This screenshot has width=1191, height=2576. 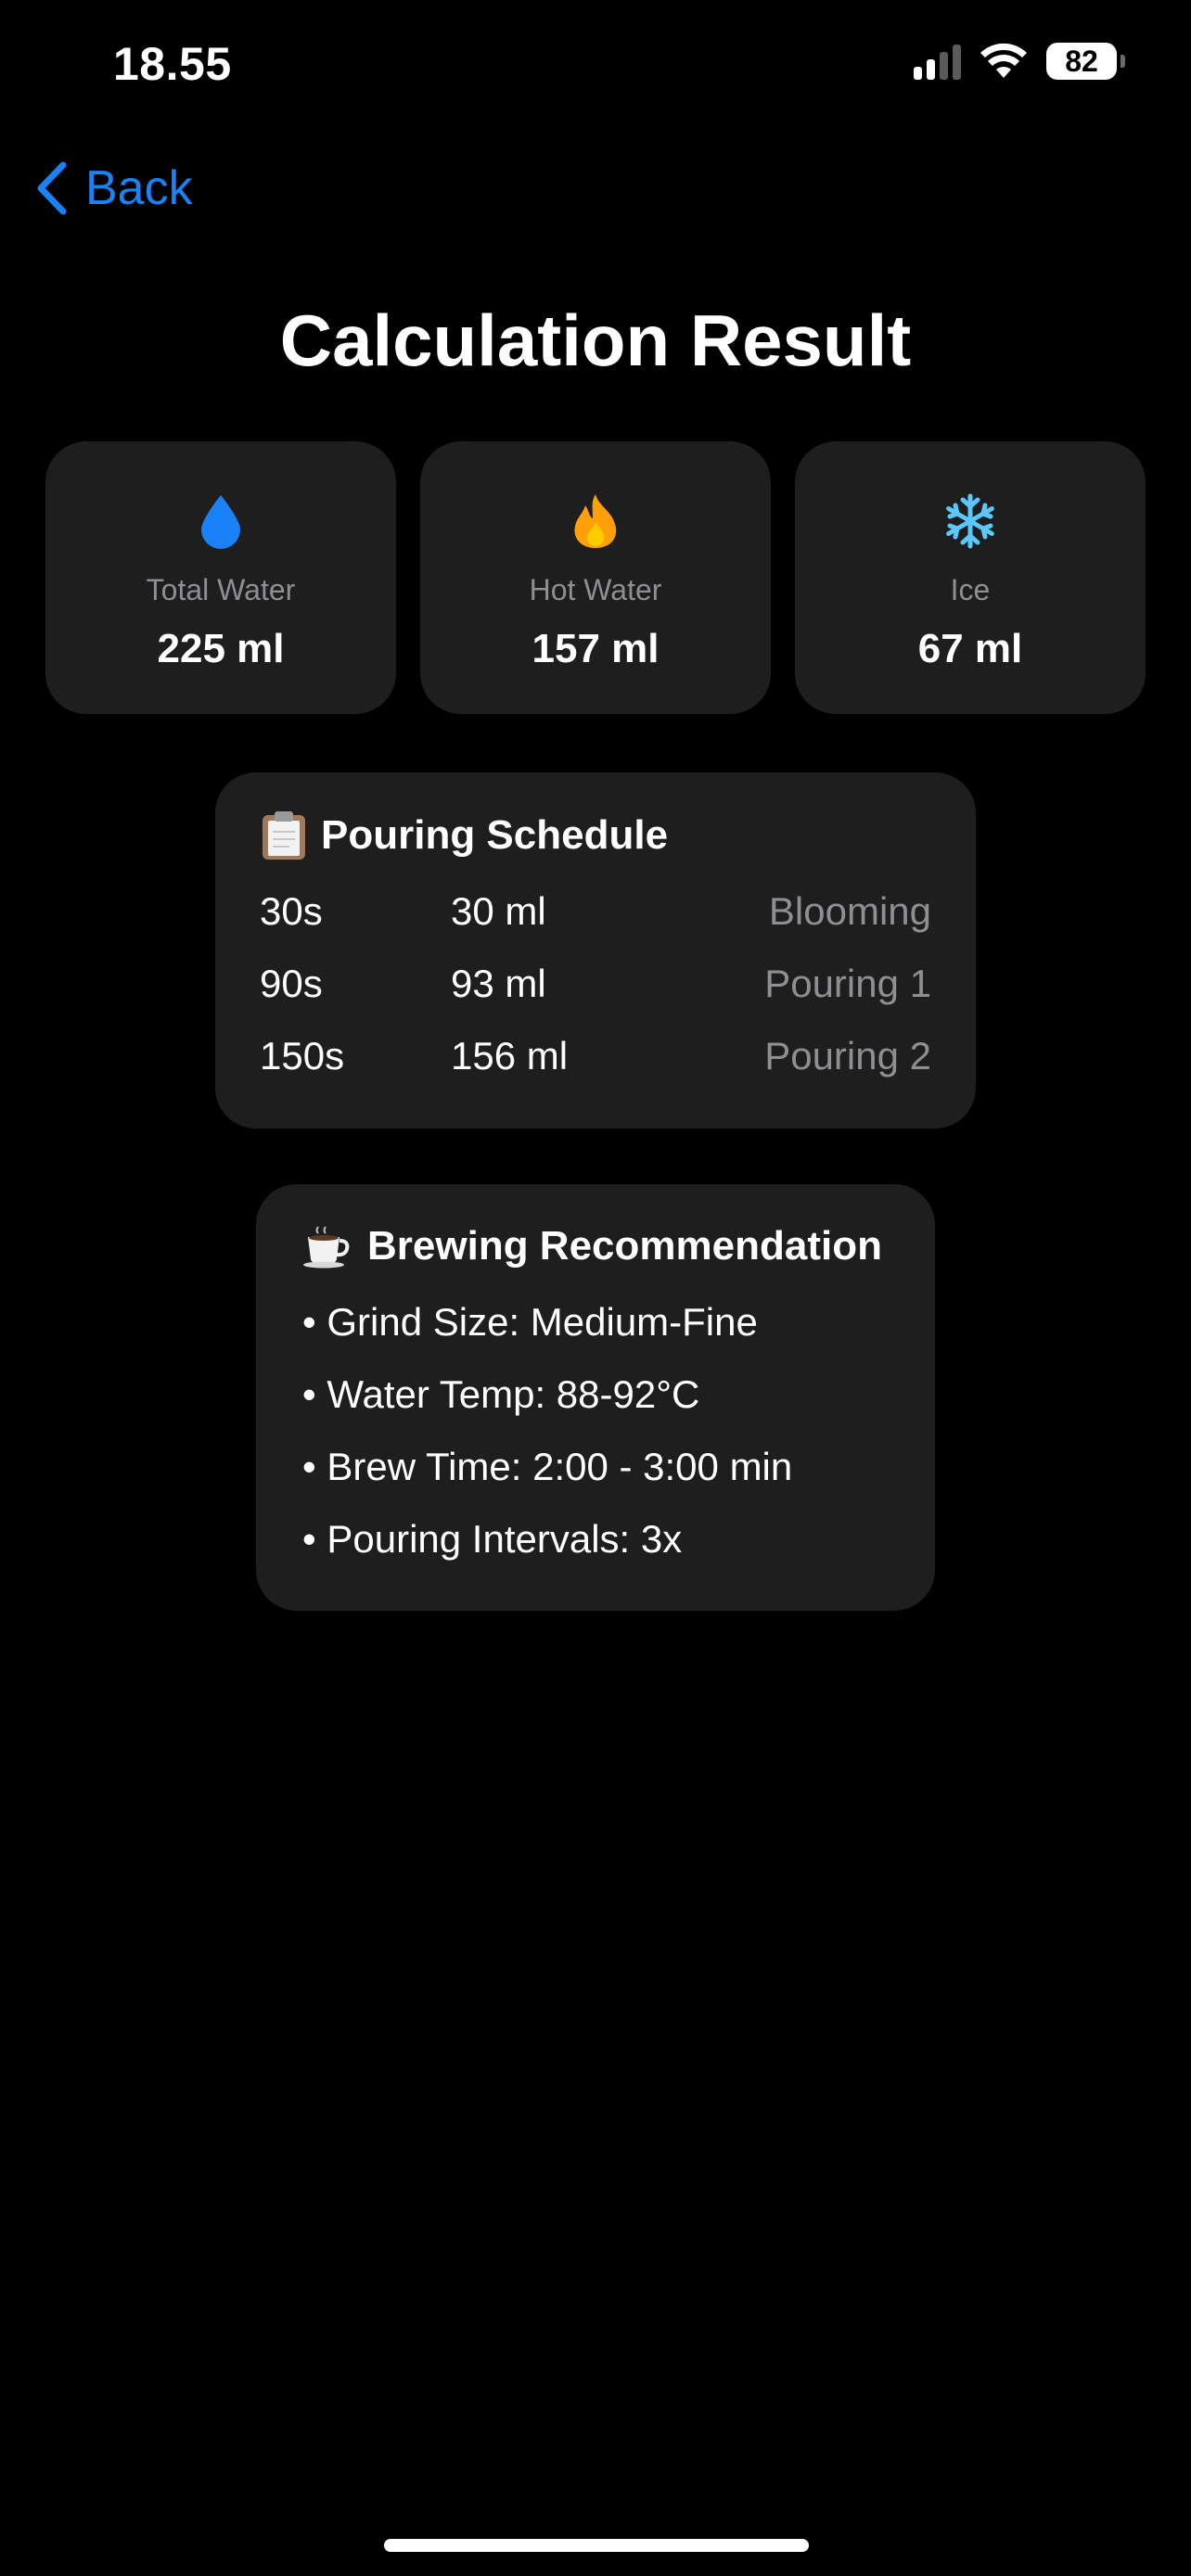 I want to click on brewing-recommendation-header: Brewing Recommendation, so click(x=592, y=1246).